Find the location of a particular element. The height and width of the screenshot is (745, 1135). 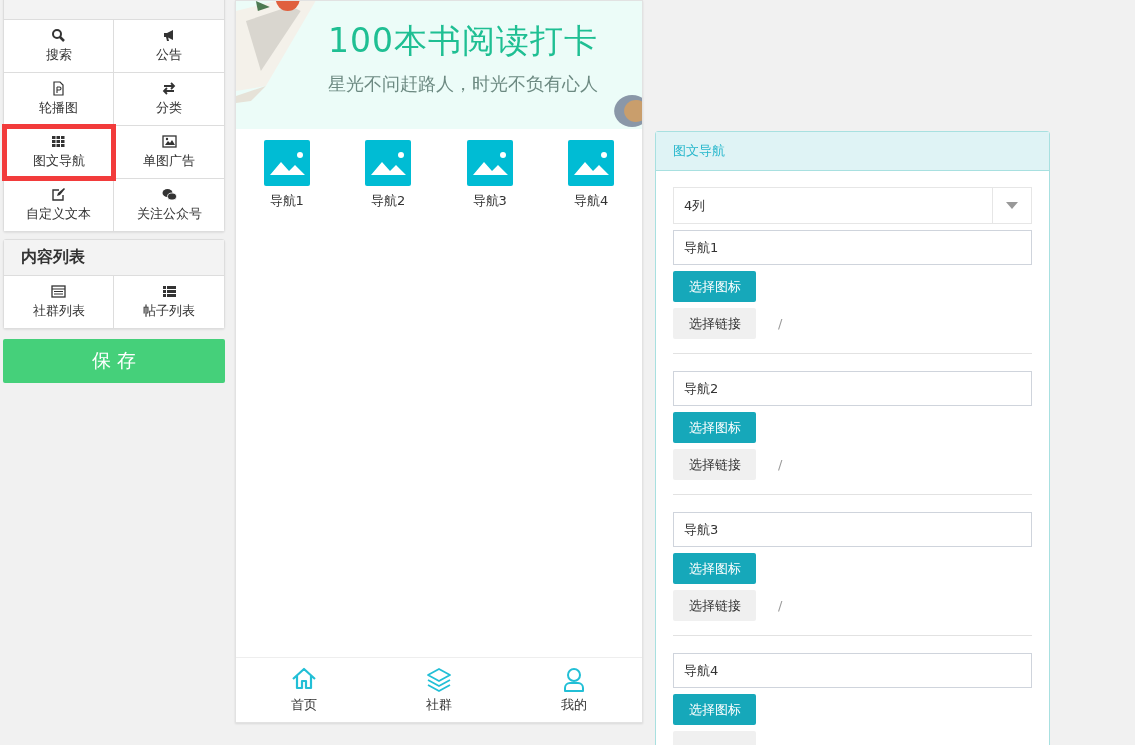

element-tile: 社群列表 is located at coordinates (59, 302).